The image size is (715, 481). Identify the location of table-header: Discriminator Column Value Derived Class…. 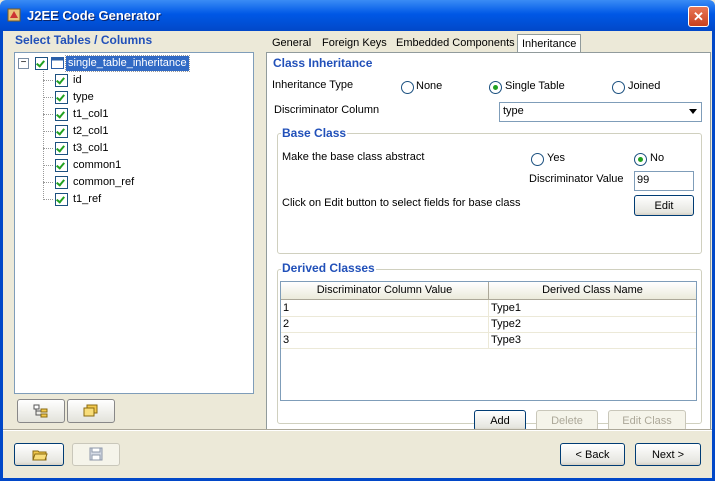
(488, 291).